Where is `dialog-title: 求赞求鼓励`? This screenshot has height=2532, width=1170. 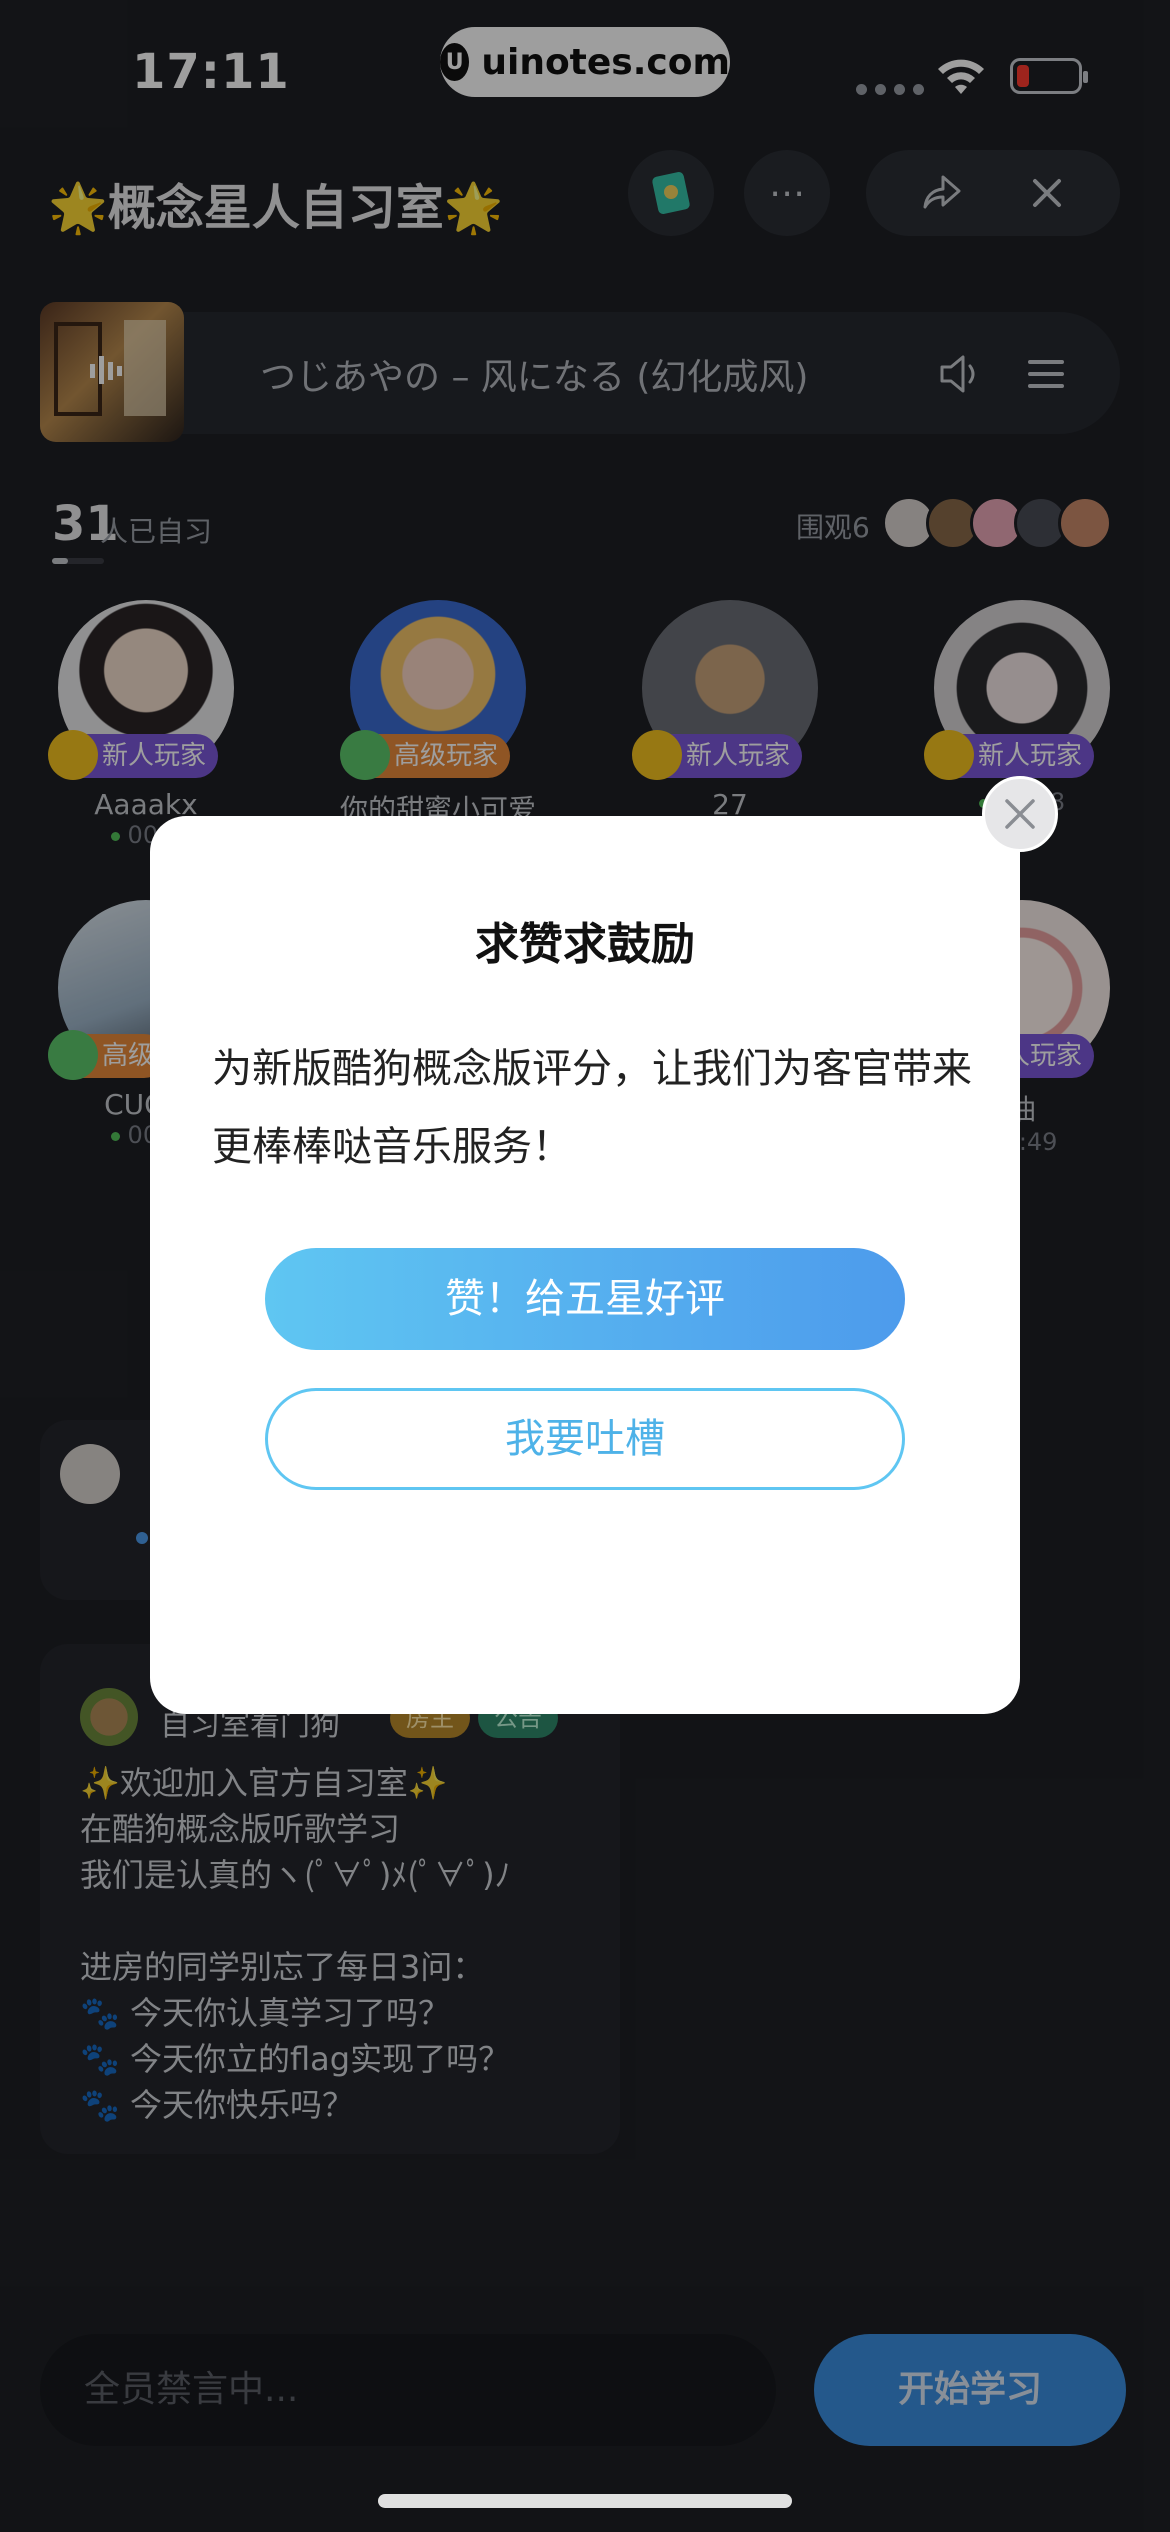
dialog-title: 求赞求鼓励 is located at coordinates (585, 944).